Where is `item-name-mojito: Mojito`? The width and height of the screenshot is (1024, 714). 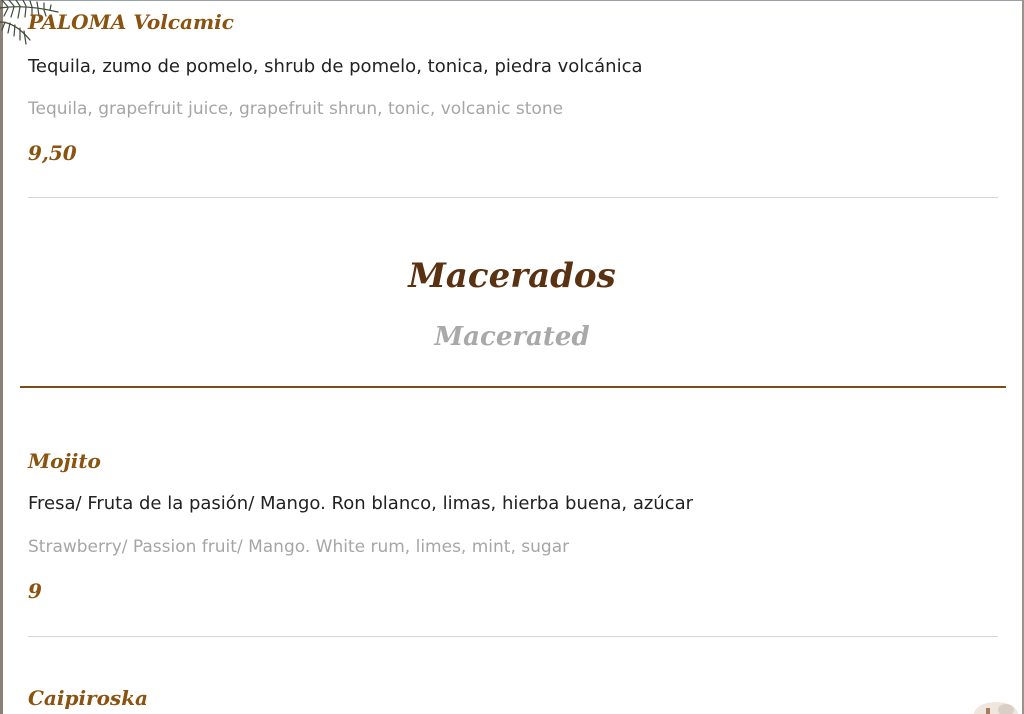 item-name-mojito: Mojito is located at coordinates (64, 461).